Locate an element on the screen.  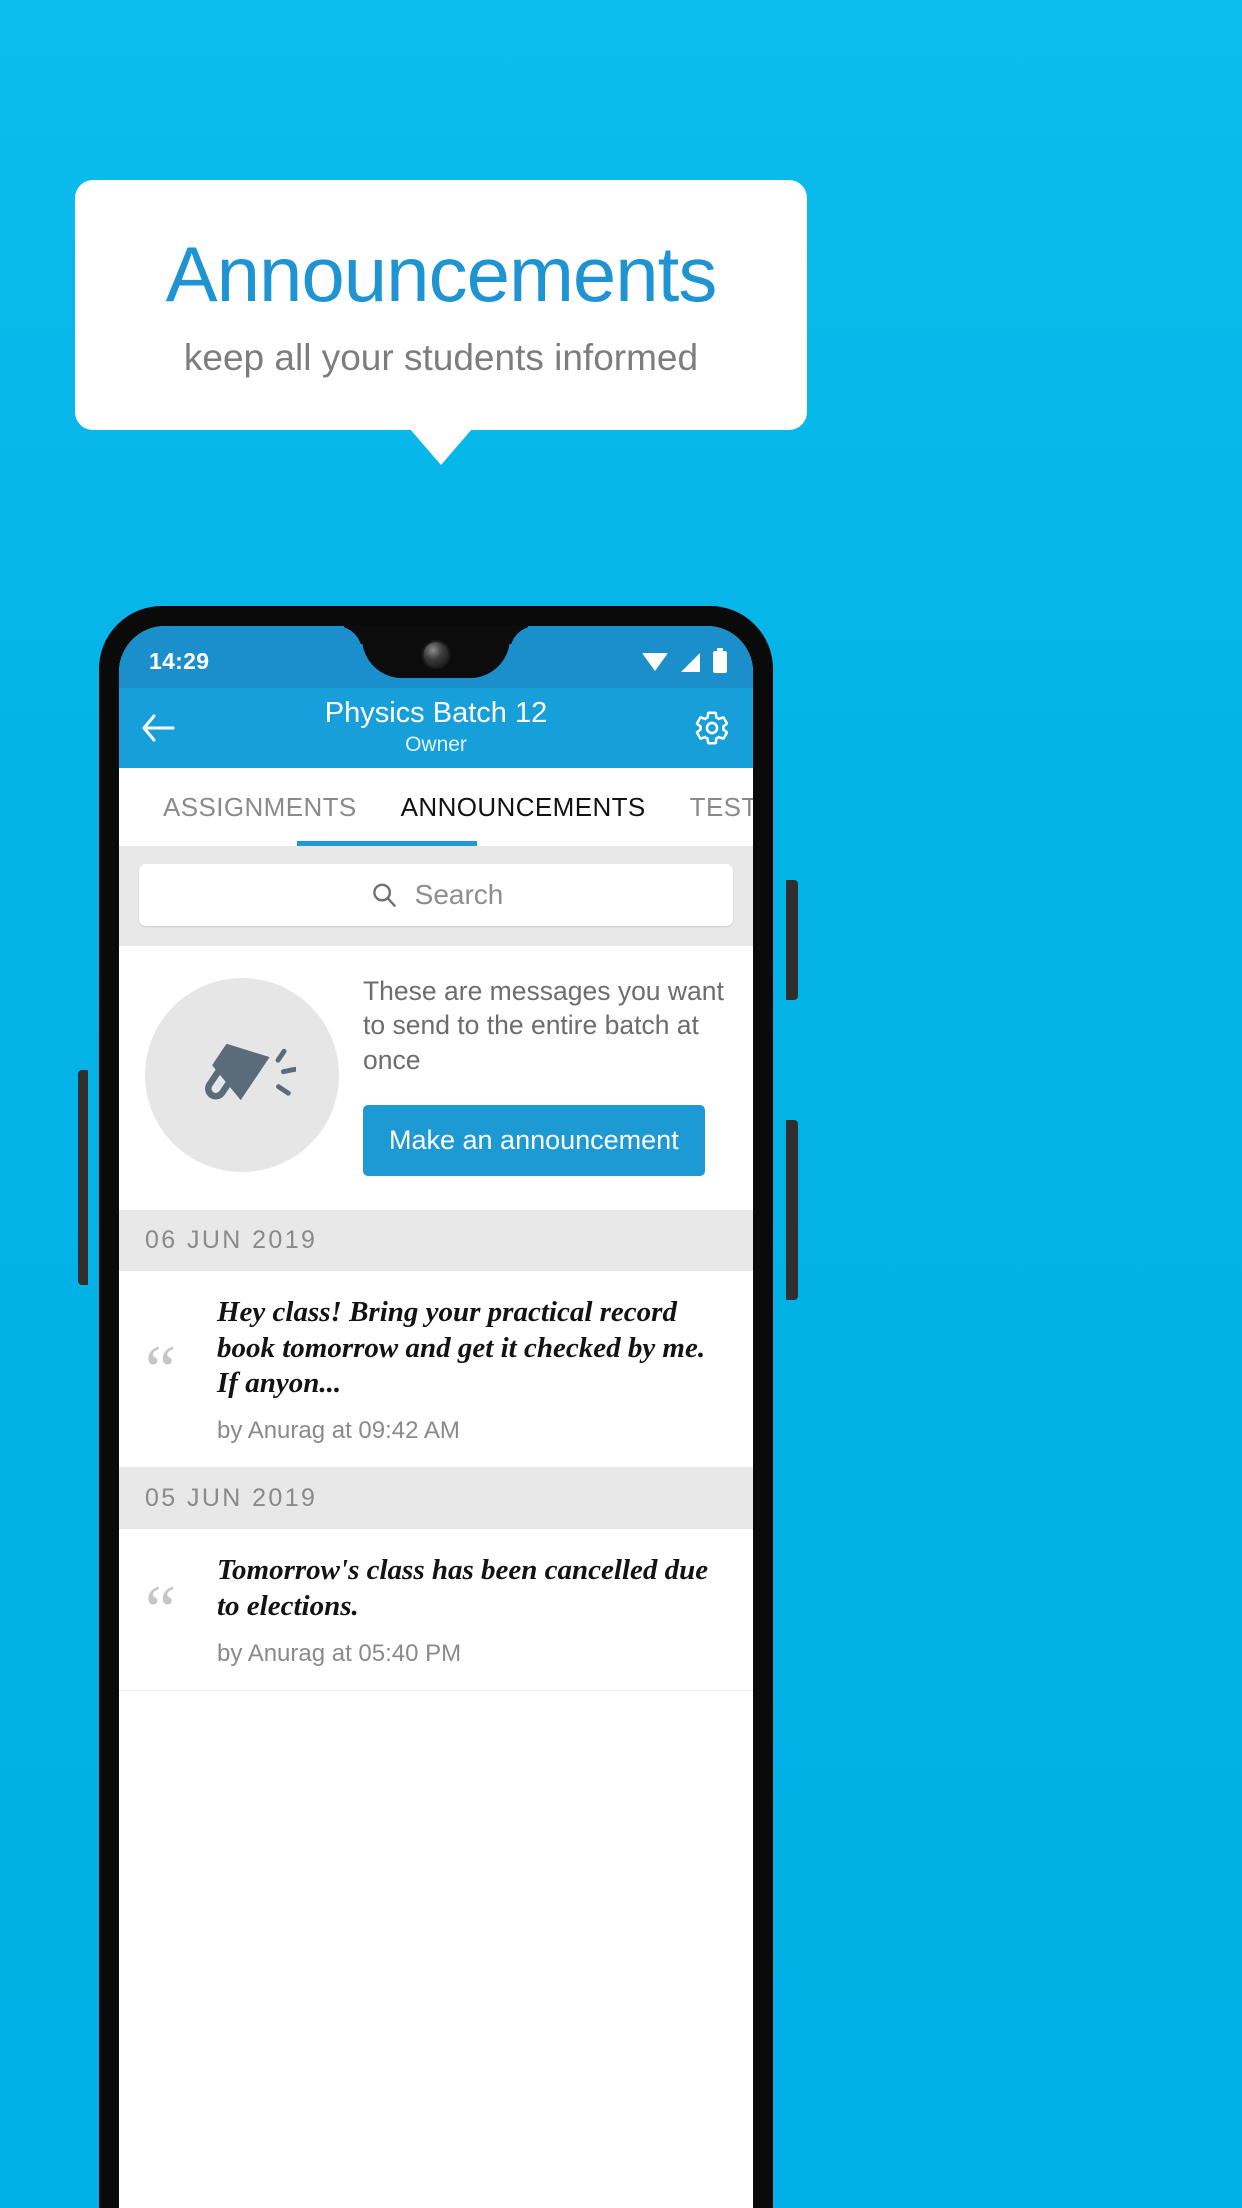
display-notch is located at coordinates (436, 652).